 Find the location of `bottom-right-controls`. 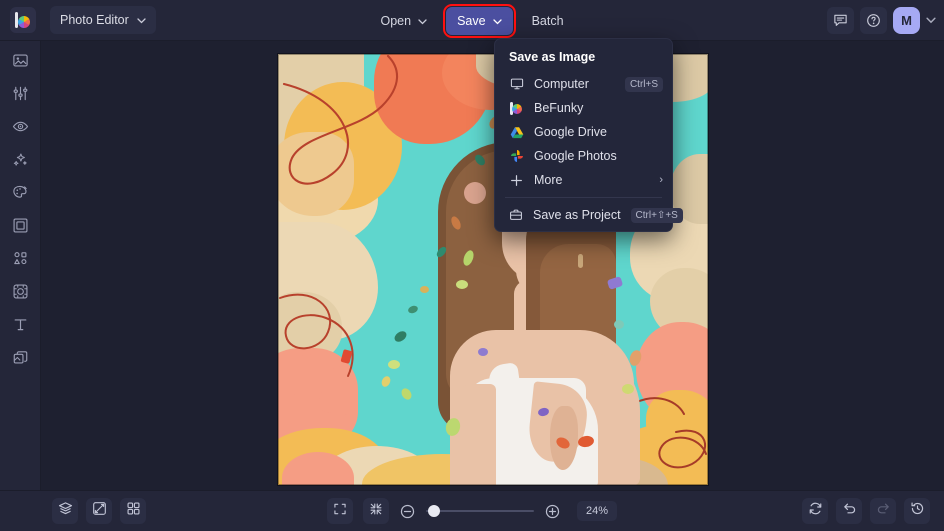

bottom-right-controls is located at coordinates (866, 511).